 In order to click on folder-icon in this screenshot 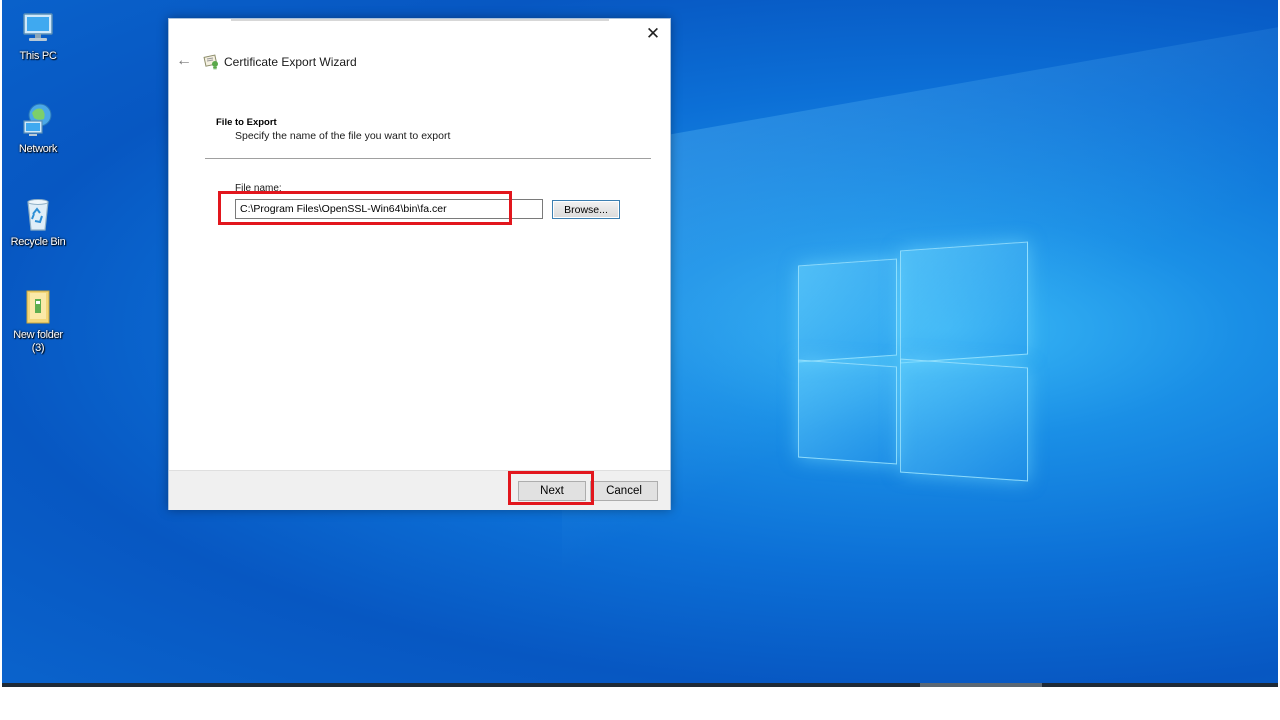, I will do `click(38, 307)`.